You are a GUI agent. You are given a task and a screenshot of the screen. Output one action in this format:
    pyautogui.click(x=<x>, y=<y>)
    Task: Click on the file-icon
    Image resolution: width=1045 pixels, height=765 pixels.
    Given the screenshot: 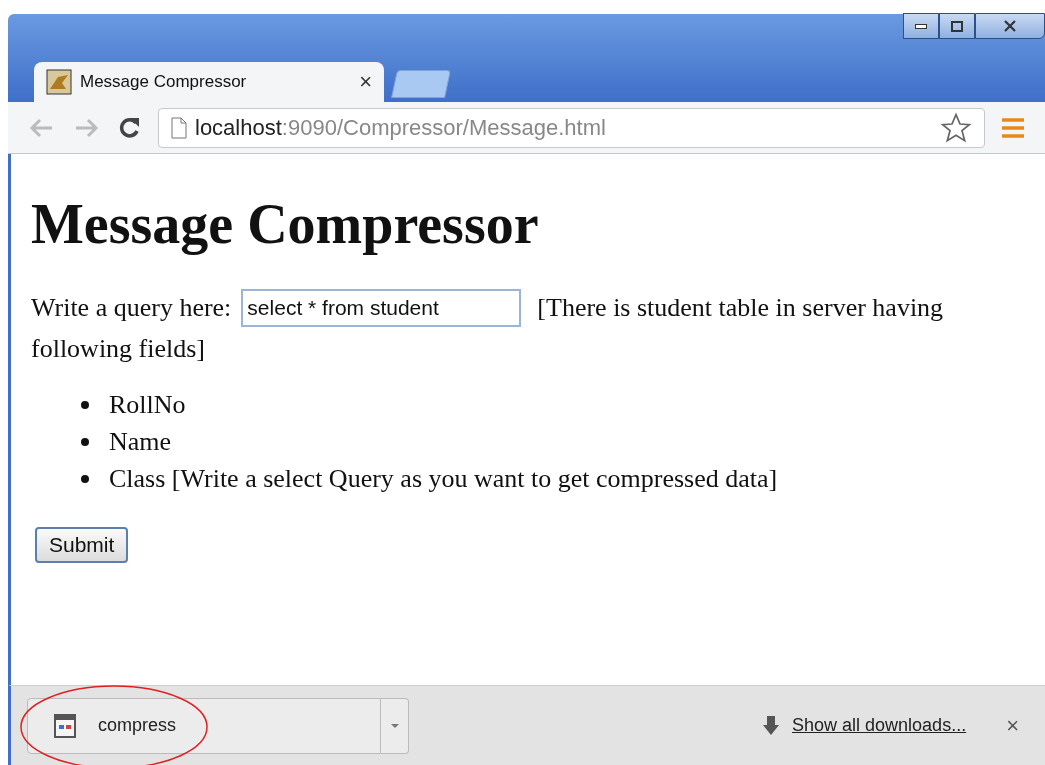 What is the action you would take?
    pyautogui.click(x=65, y=725)
    